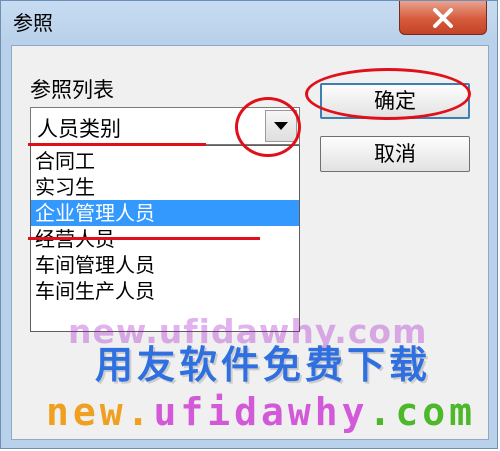 This screenshot has height=451, width=500. Describe the element at coordinates (422, 412) in the screenshot. I see `watermark-footer-part: .com` at that location.